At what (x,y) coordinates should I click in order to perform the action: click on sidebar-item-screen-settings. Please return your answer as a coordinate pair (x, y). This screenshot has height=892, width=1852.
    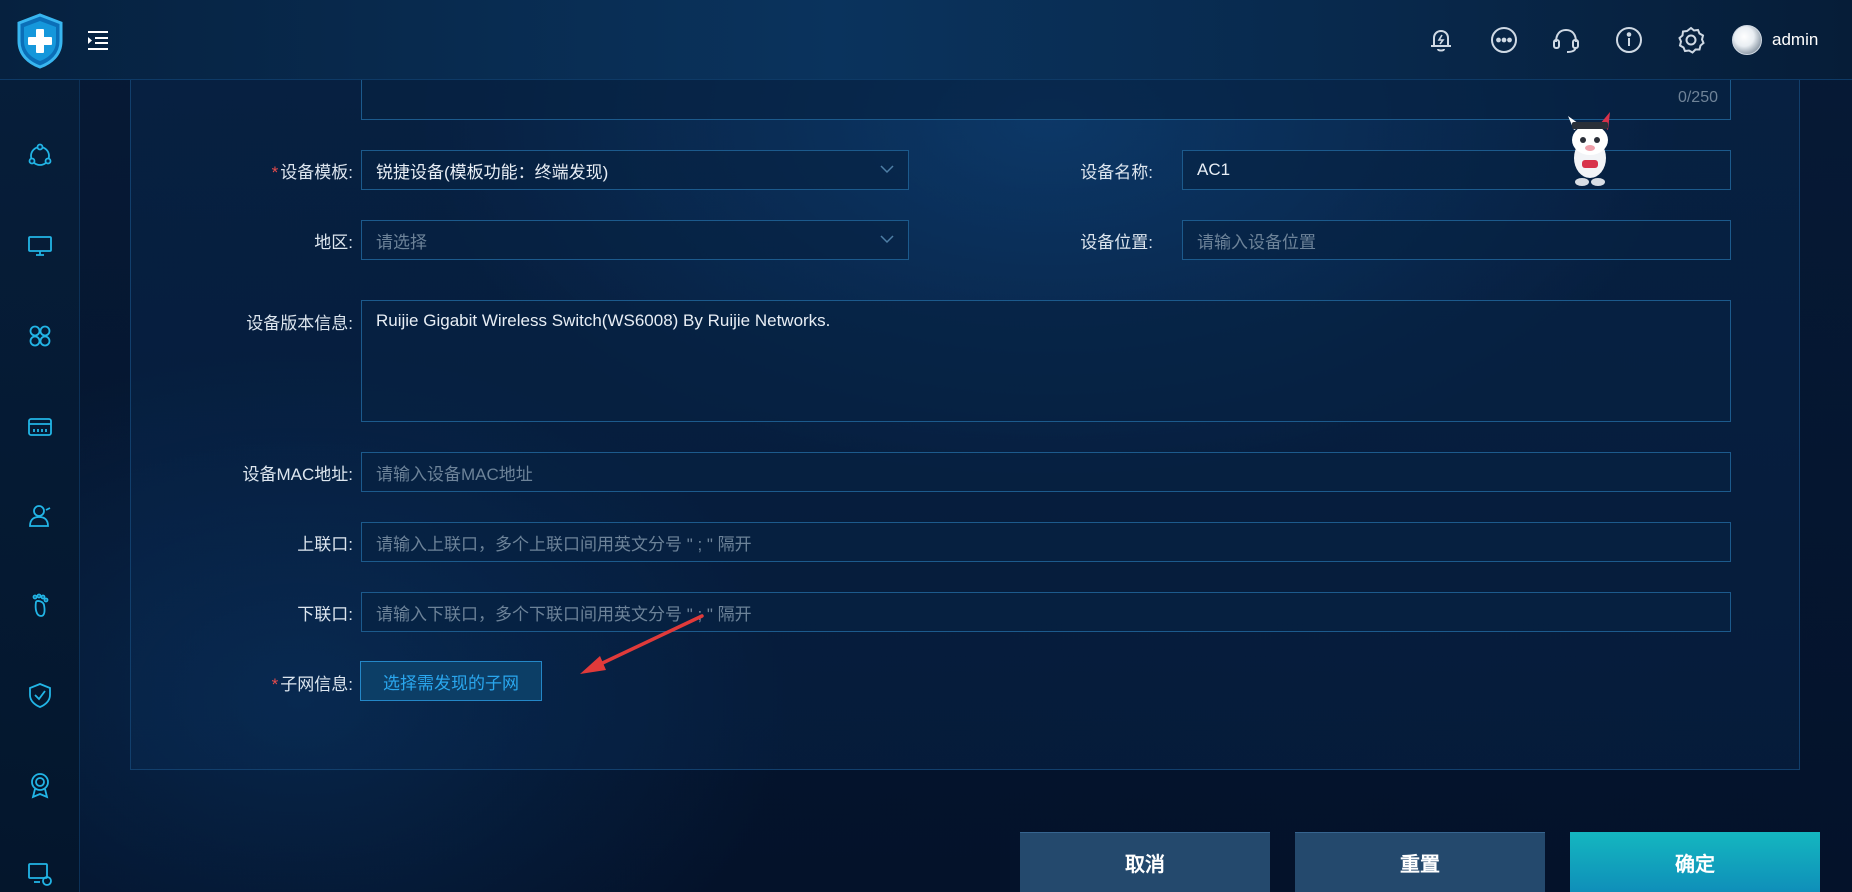
    Looking at the image, I should click on (40, 873).